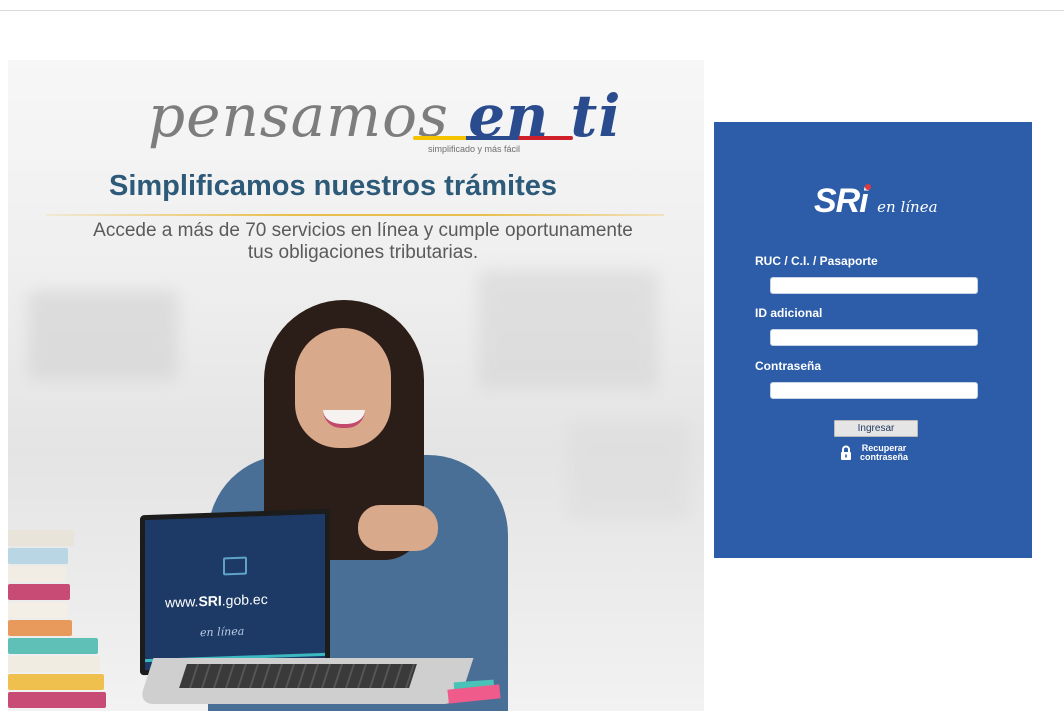  Describe the element at coordinates (235, 566) in the screenshot. I see `monitor-icon` at that location.